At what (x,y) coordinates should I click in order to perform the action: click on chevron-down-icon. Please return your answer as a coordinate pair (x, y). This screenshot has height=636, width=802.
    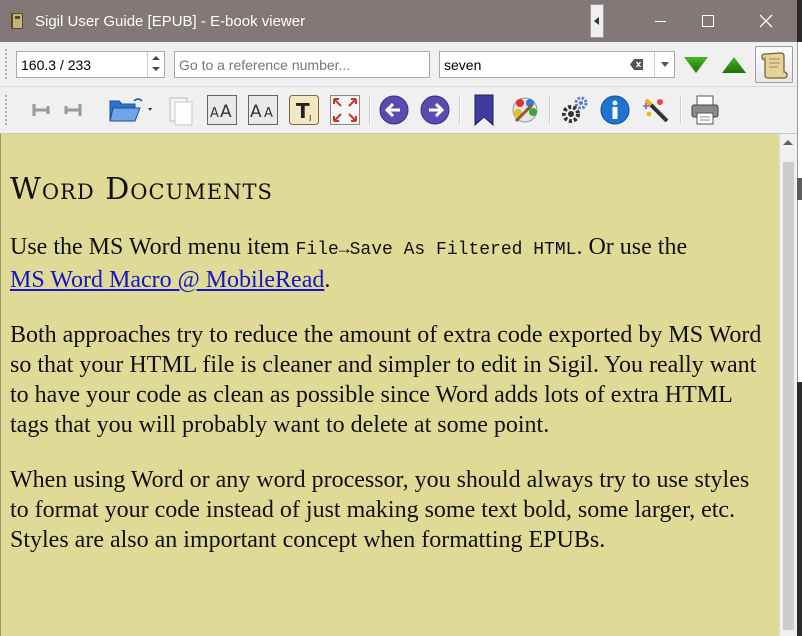
    Looking at the image, I should click on (664, 64).